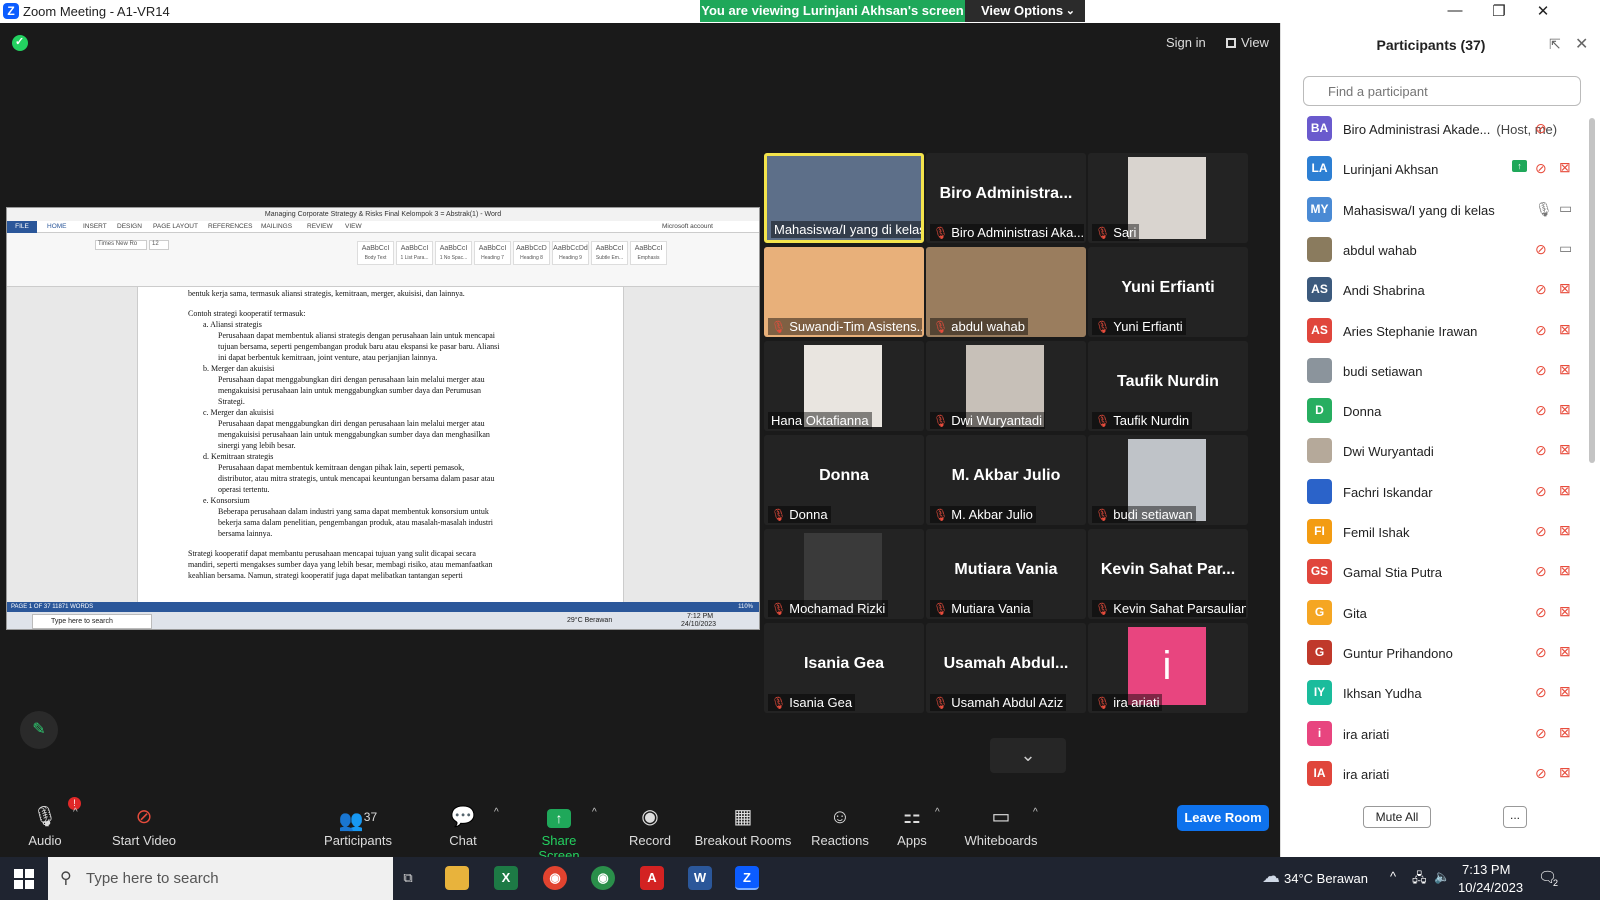 The height and width of the screenshot is (900, 1600). Describe the element at coordinates (1431, 330) in the screenshot. I see `participant-row: AS Aries Stephanie Irawan ⊘ ⊠` at that location.